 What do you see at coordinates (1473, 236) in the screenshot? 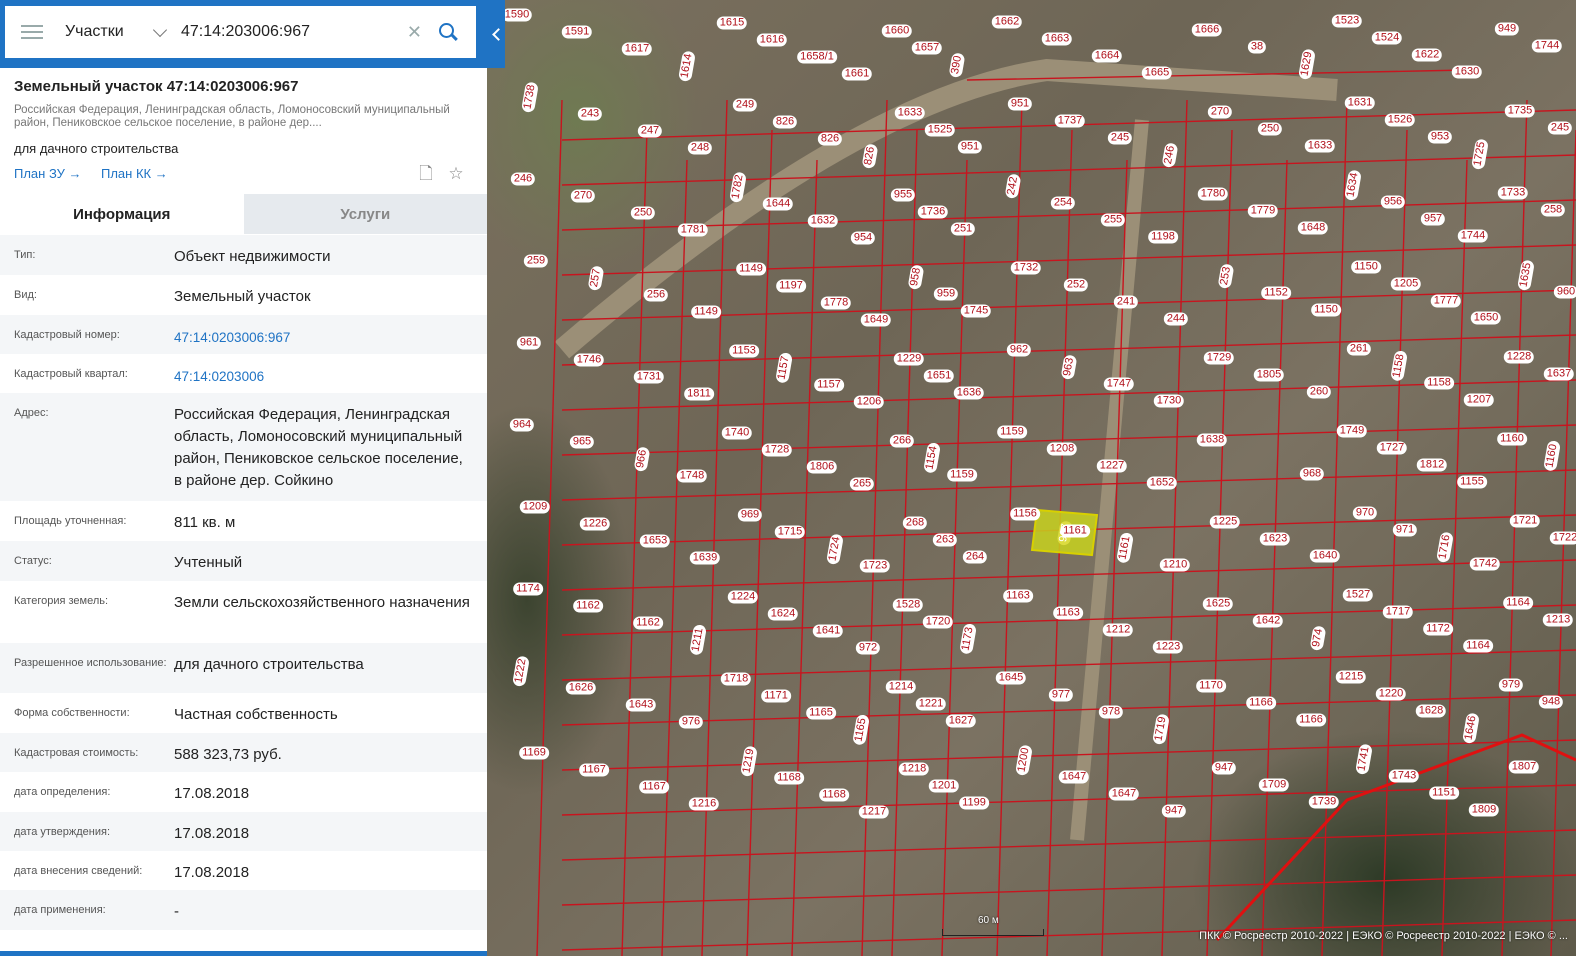
I see `parcel-label: 1744` at bounding box center [1473, 236].